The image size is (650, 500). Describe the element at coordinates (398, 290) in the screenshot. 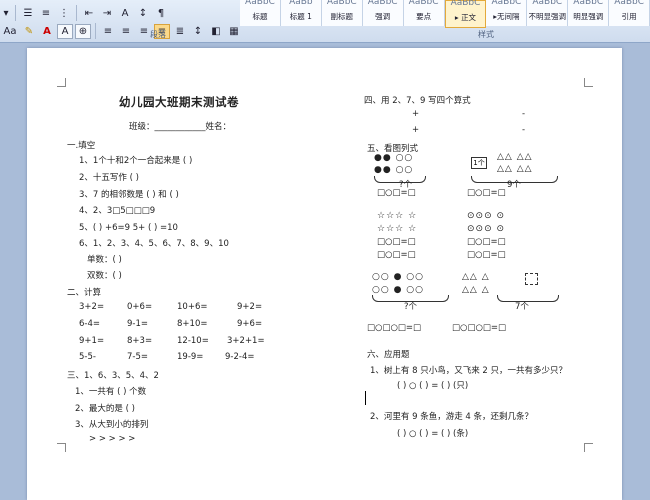

I see `mixed-circles-diagram: ○○ ● ○○` at that location.